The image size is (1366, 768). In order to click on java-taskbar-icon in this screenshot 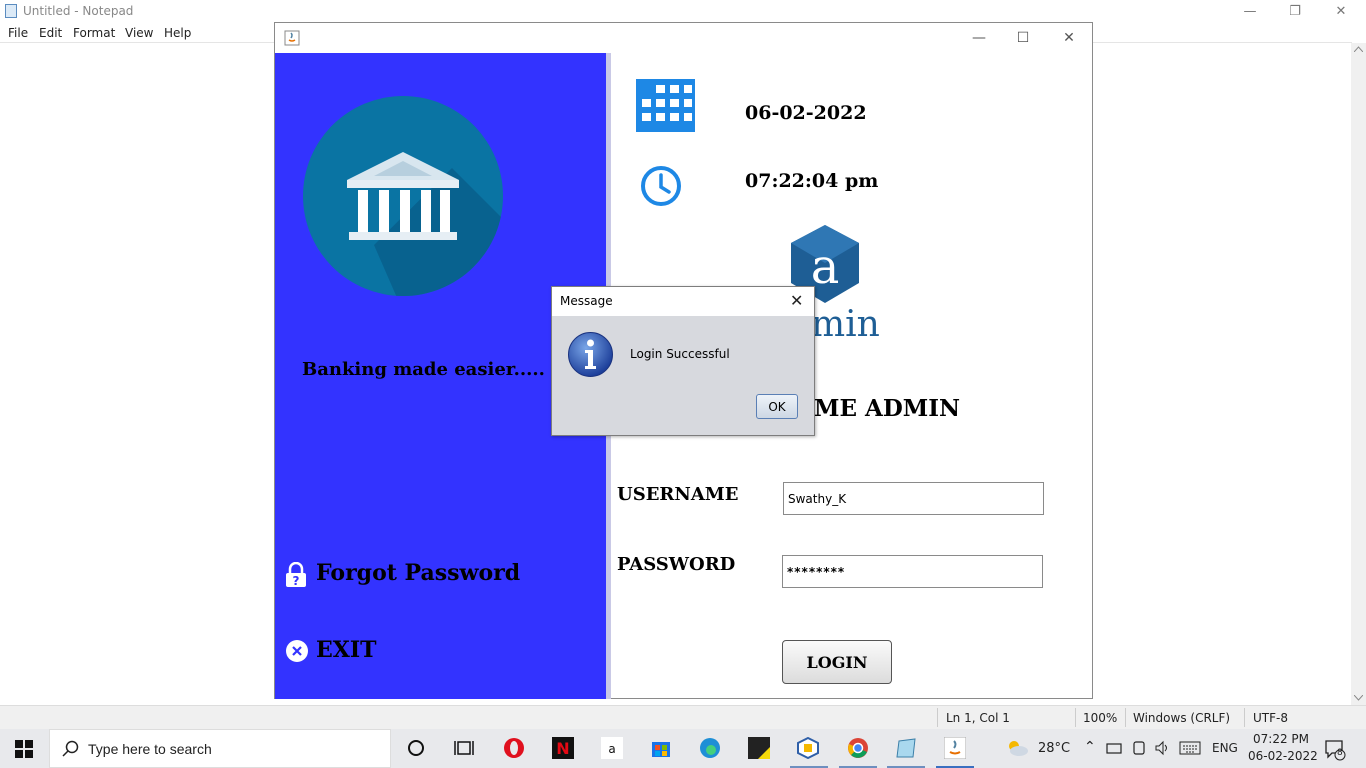, I will do `click(955, 748)`.